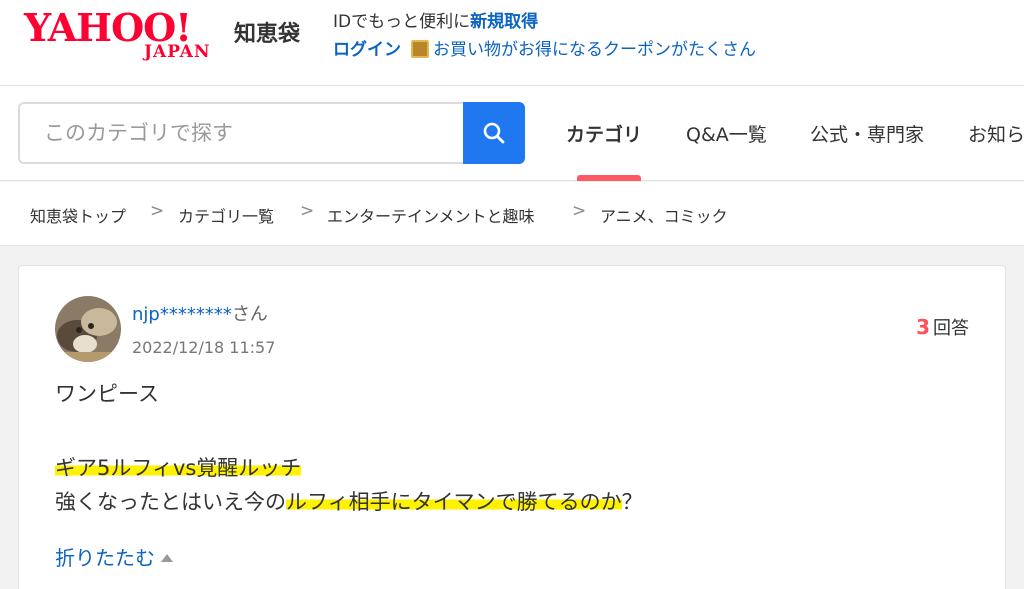 Image resolution: width=1024 pixels, height=589 pixels. What do you see at coordinates (167, 558) in the screenshot?
I see `triangle-up-icon` at bounding box center [167, 558].